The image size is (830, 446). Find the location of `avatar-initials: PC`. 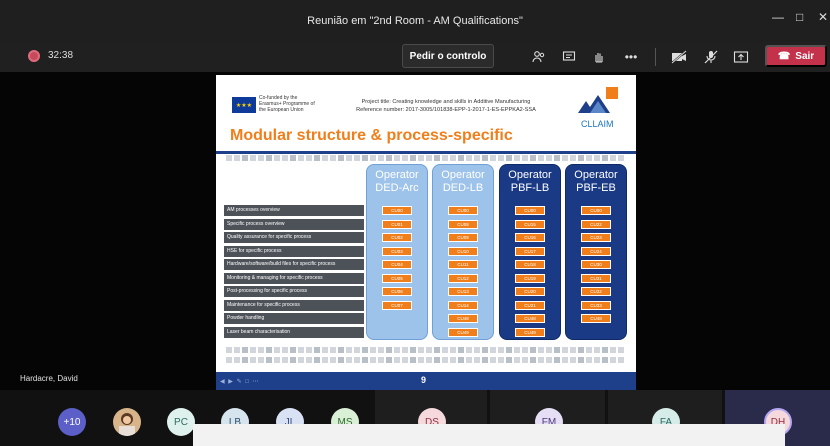

avatar-initials: PC is located at coordinates (181, 422).